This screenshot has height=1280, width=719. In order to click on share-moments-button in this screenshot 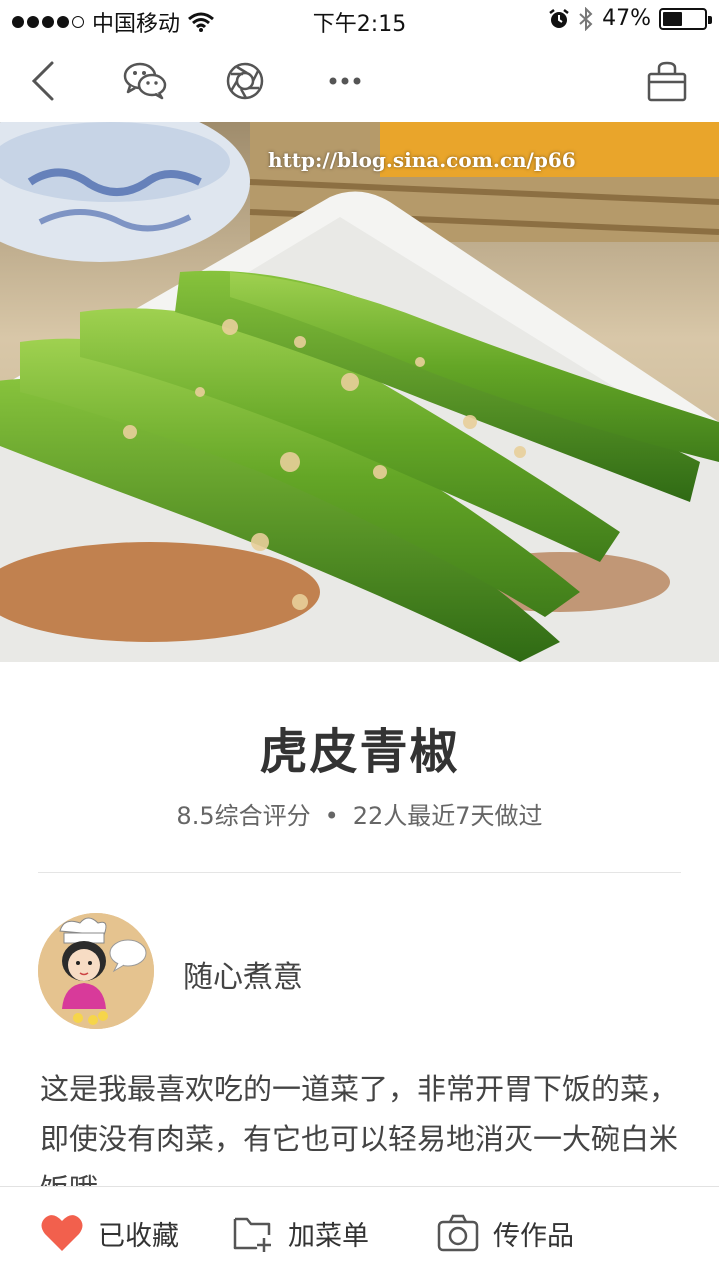, I will do `click(245, 81)`.